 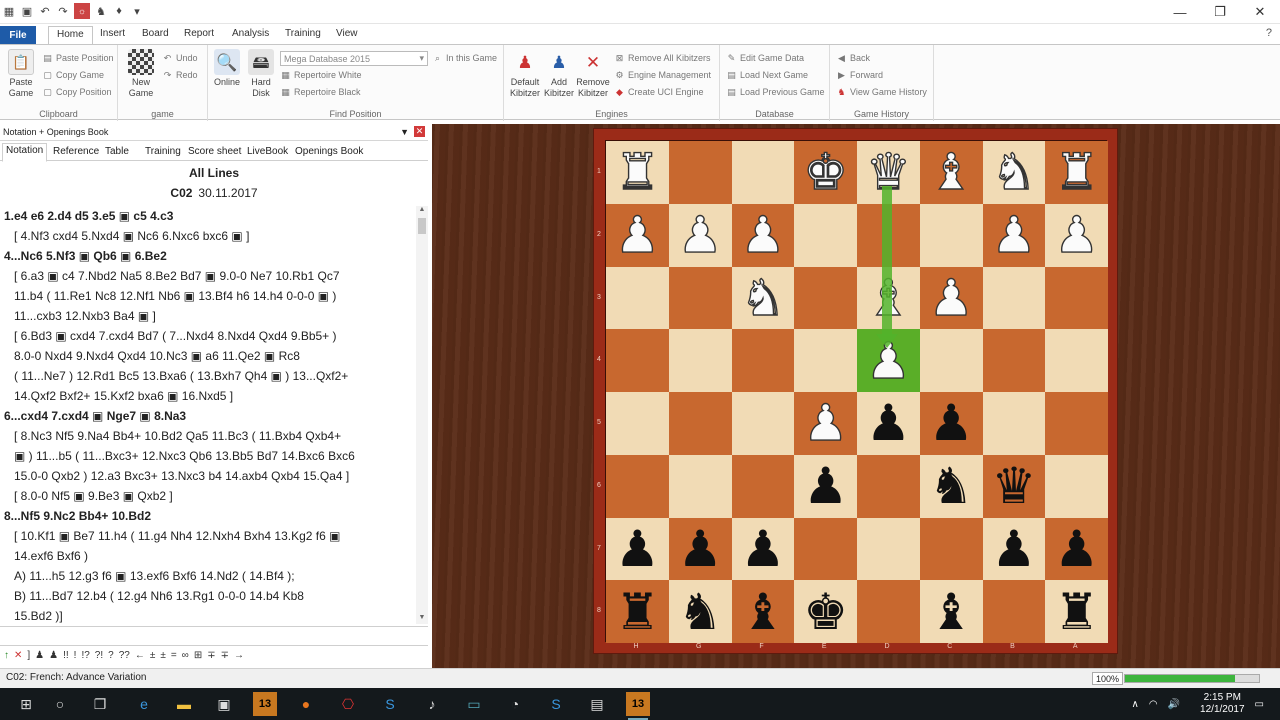 I want to click on windows-start-icon: ⊞, so click(x=26, y=704).